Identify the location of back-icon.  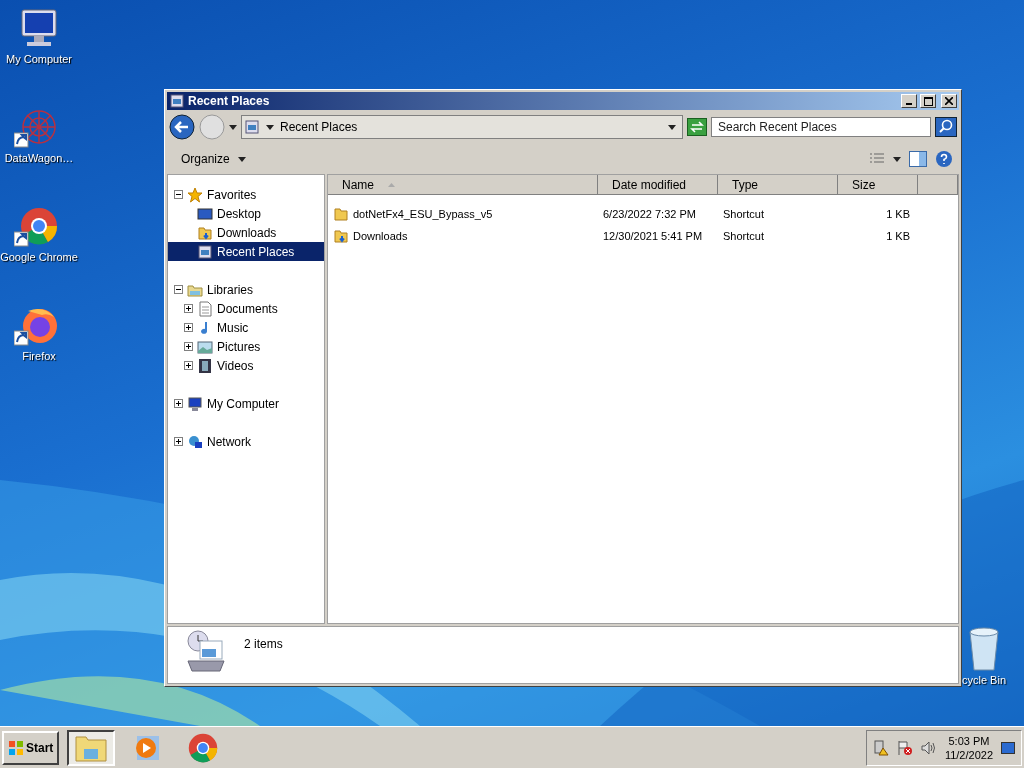
(182, 127).